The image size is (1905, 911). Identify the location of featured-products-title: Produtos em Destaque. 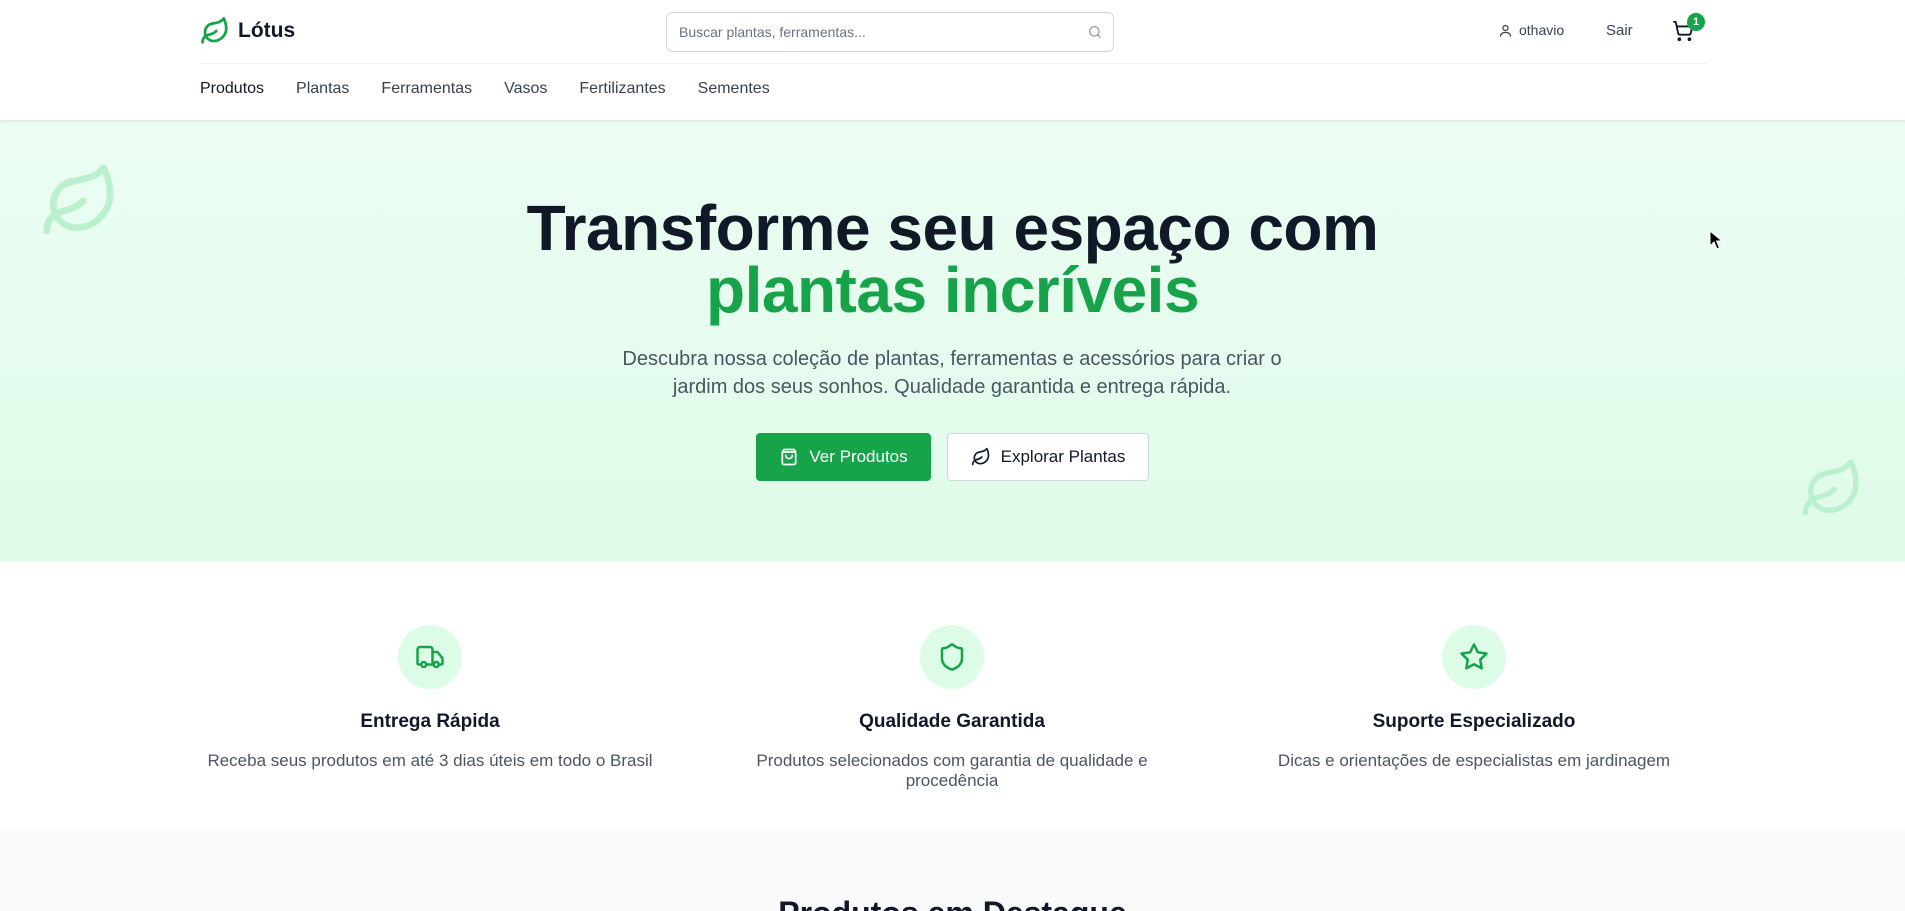
(952, 903).